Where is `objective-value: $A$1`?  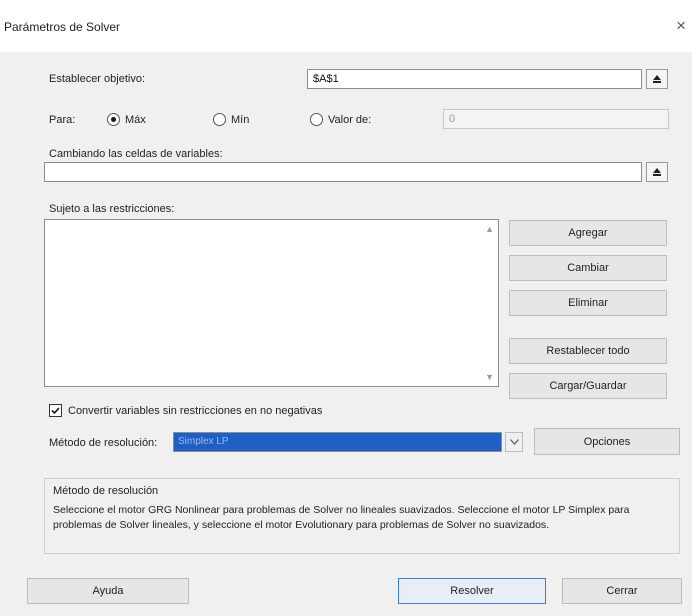 objective-value: $A$1 is located at coordinates (326, 79).